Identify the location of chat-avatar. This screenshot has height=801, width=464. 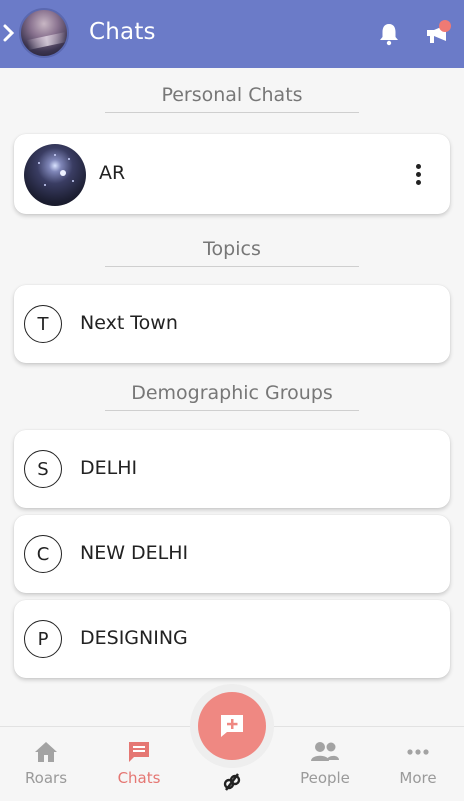
(55, 175).